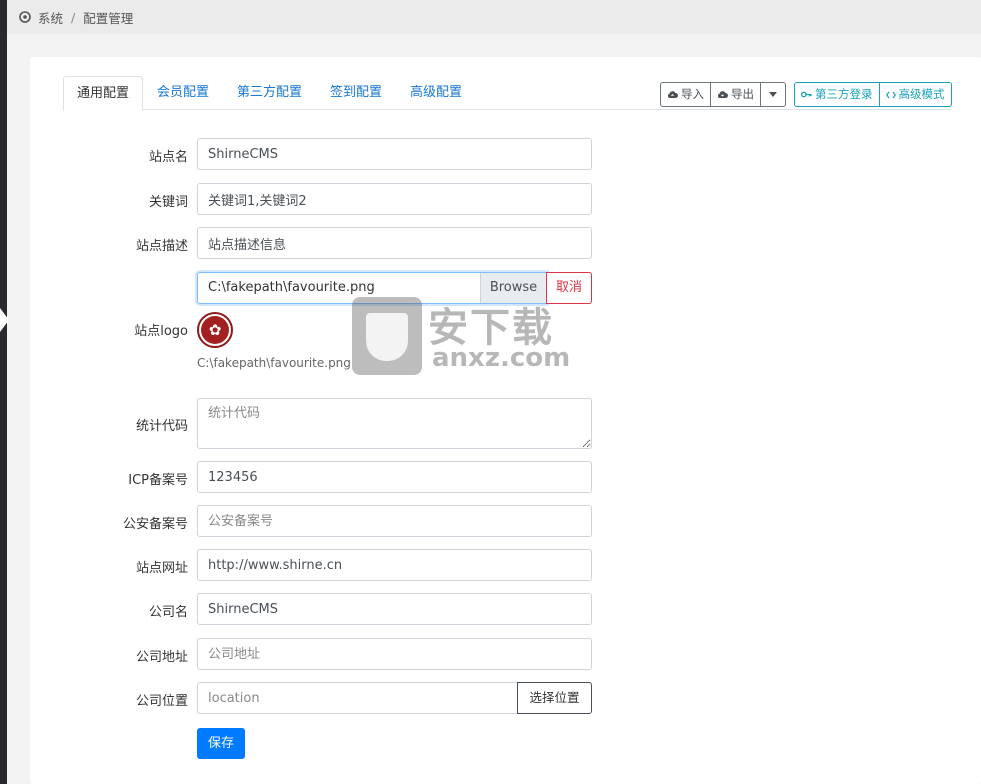 The height and width of the screenshot is (784, 981). Describe the element at coordinates (357, 698) in the screenshot. I see `company-location-input` at that location.